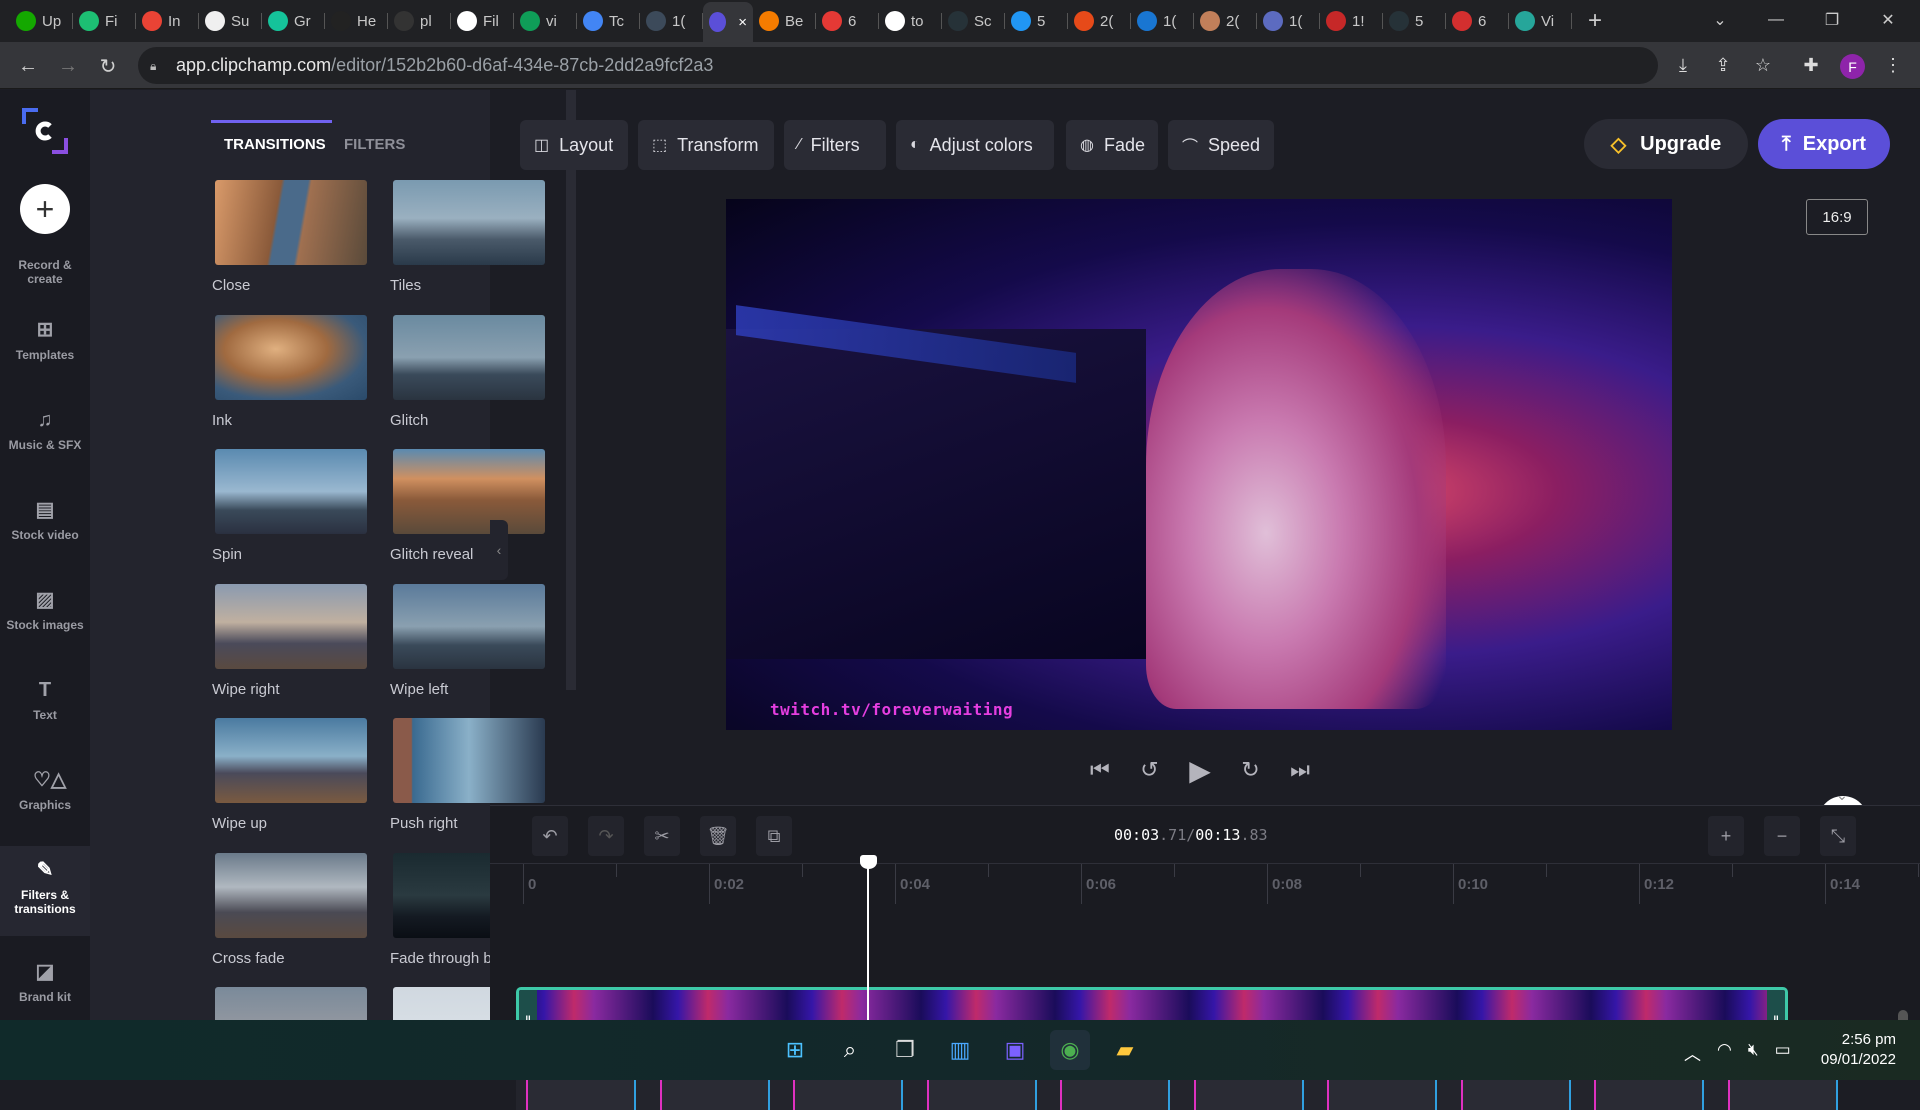  Describe the element at coordinates (1782, 836) in the screenshot. I see `zoom-out-icon: −` at that location.